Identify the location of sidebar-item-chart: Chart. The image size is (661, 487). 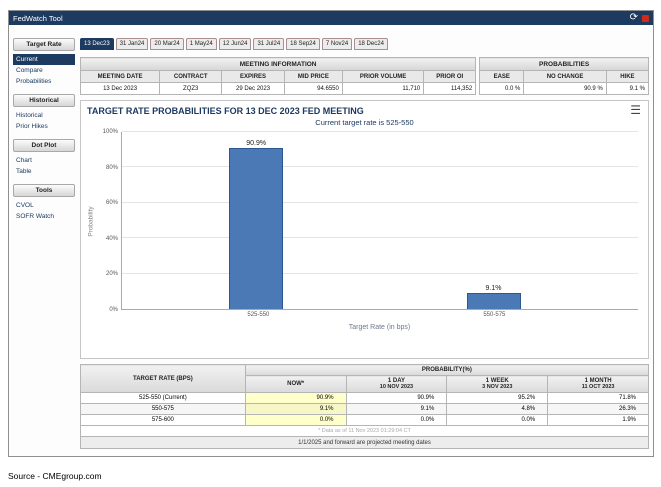
(44, 160).